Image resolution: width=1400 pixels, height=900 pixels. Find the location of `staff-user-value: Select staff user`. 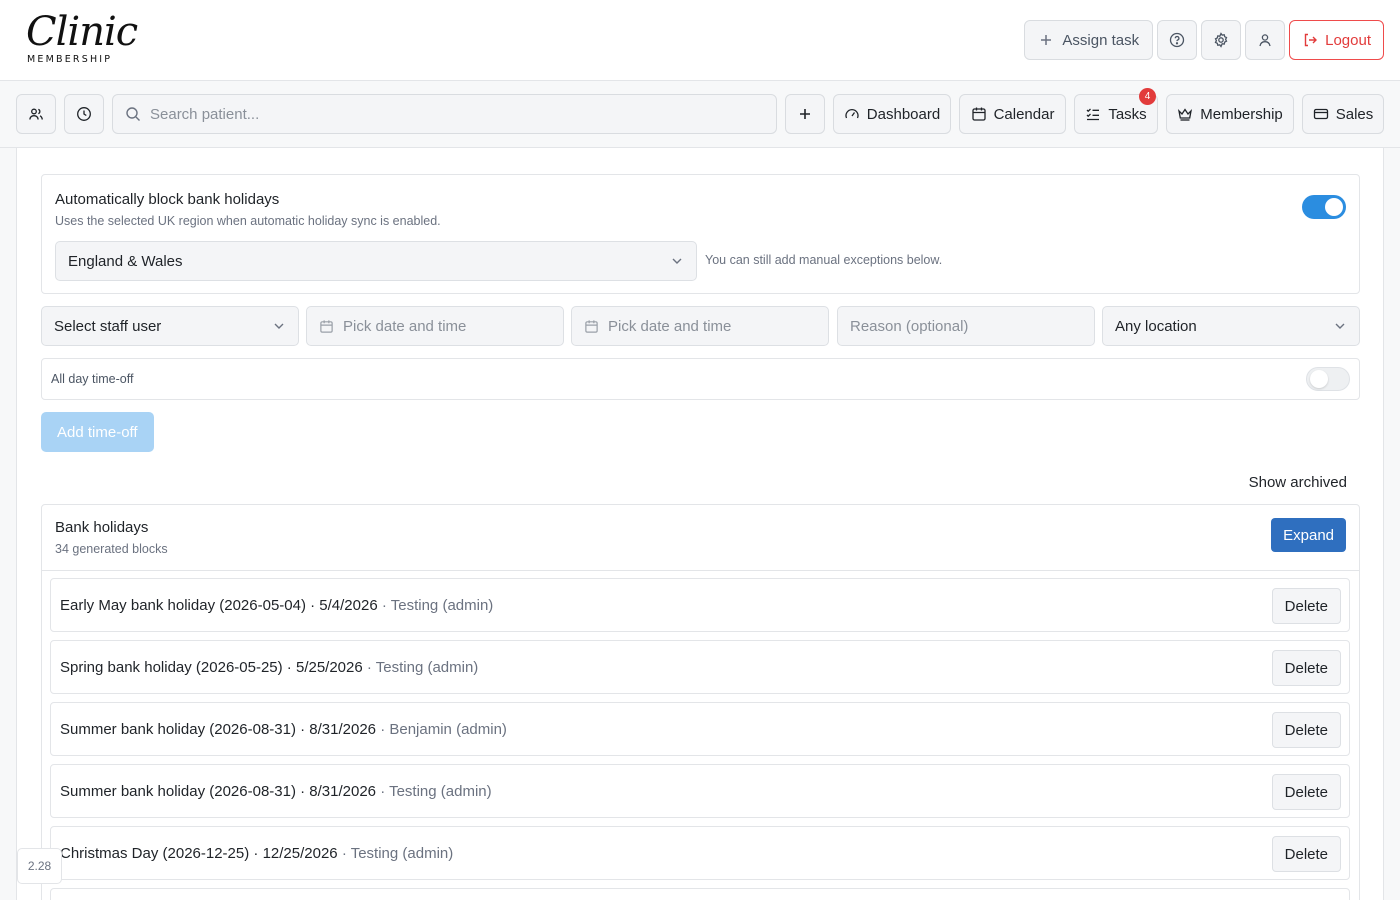

staff-user-value: Select staff user is located at coordinates (108, 326).